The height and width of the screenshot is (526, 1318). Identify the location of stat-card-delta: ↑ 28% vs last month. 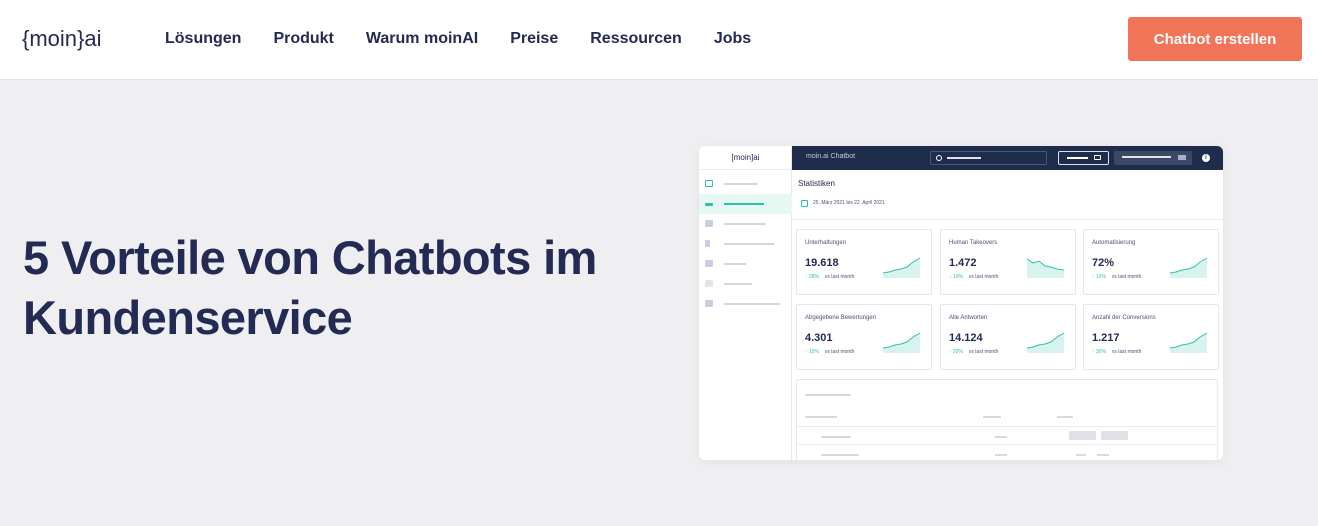
(829, 277).